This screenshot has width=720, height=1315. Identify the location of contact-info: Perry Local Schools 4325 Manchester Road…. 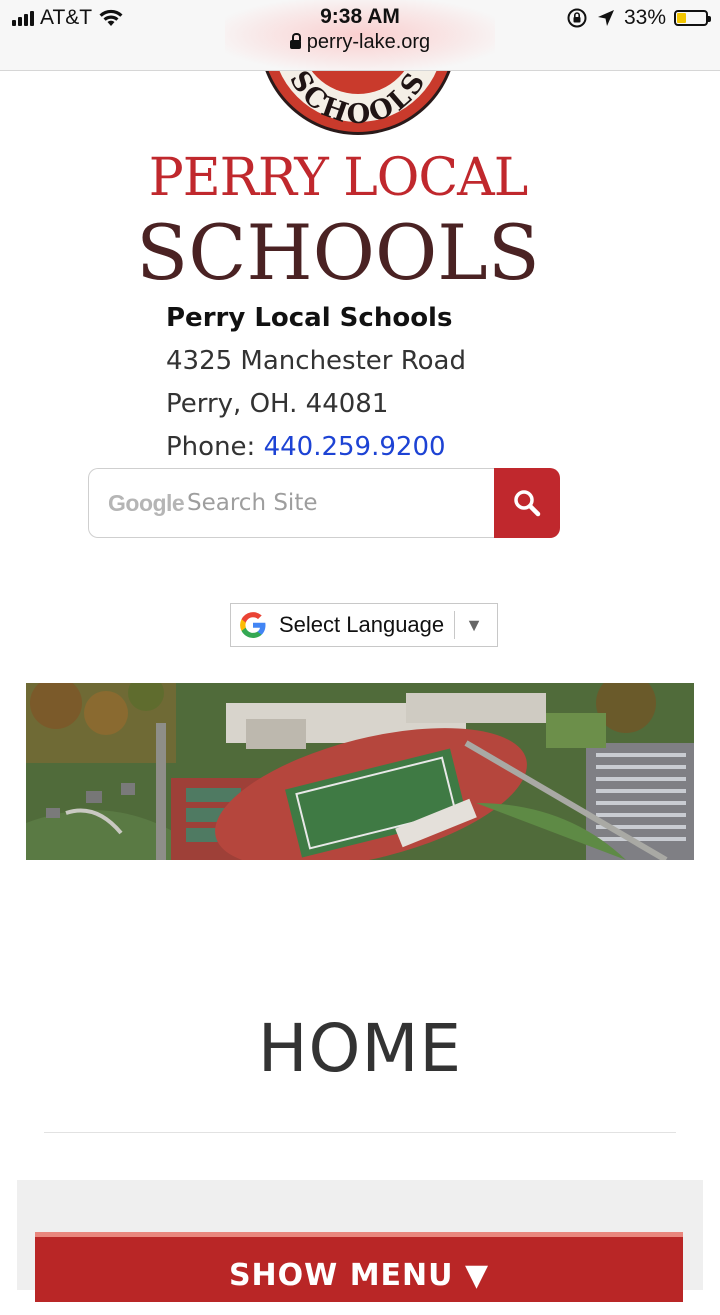
(316, 386).